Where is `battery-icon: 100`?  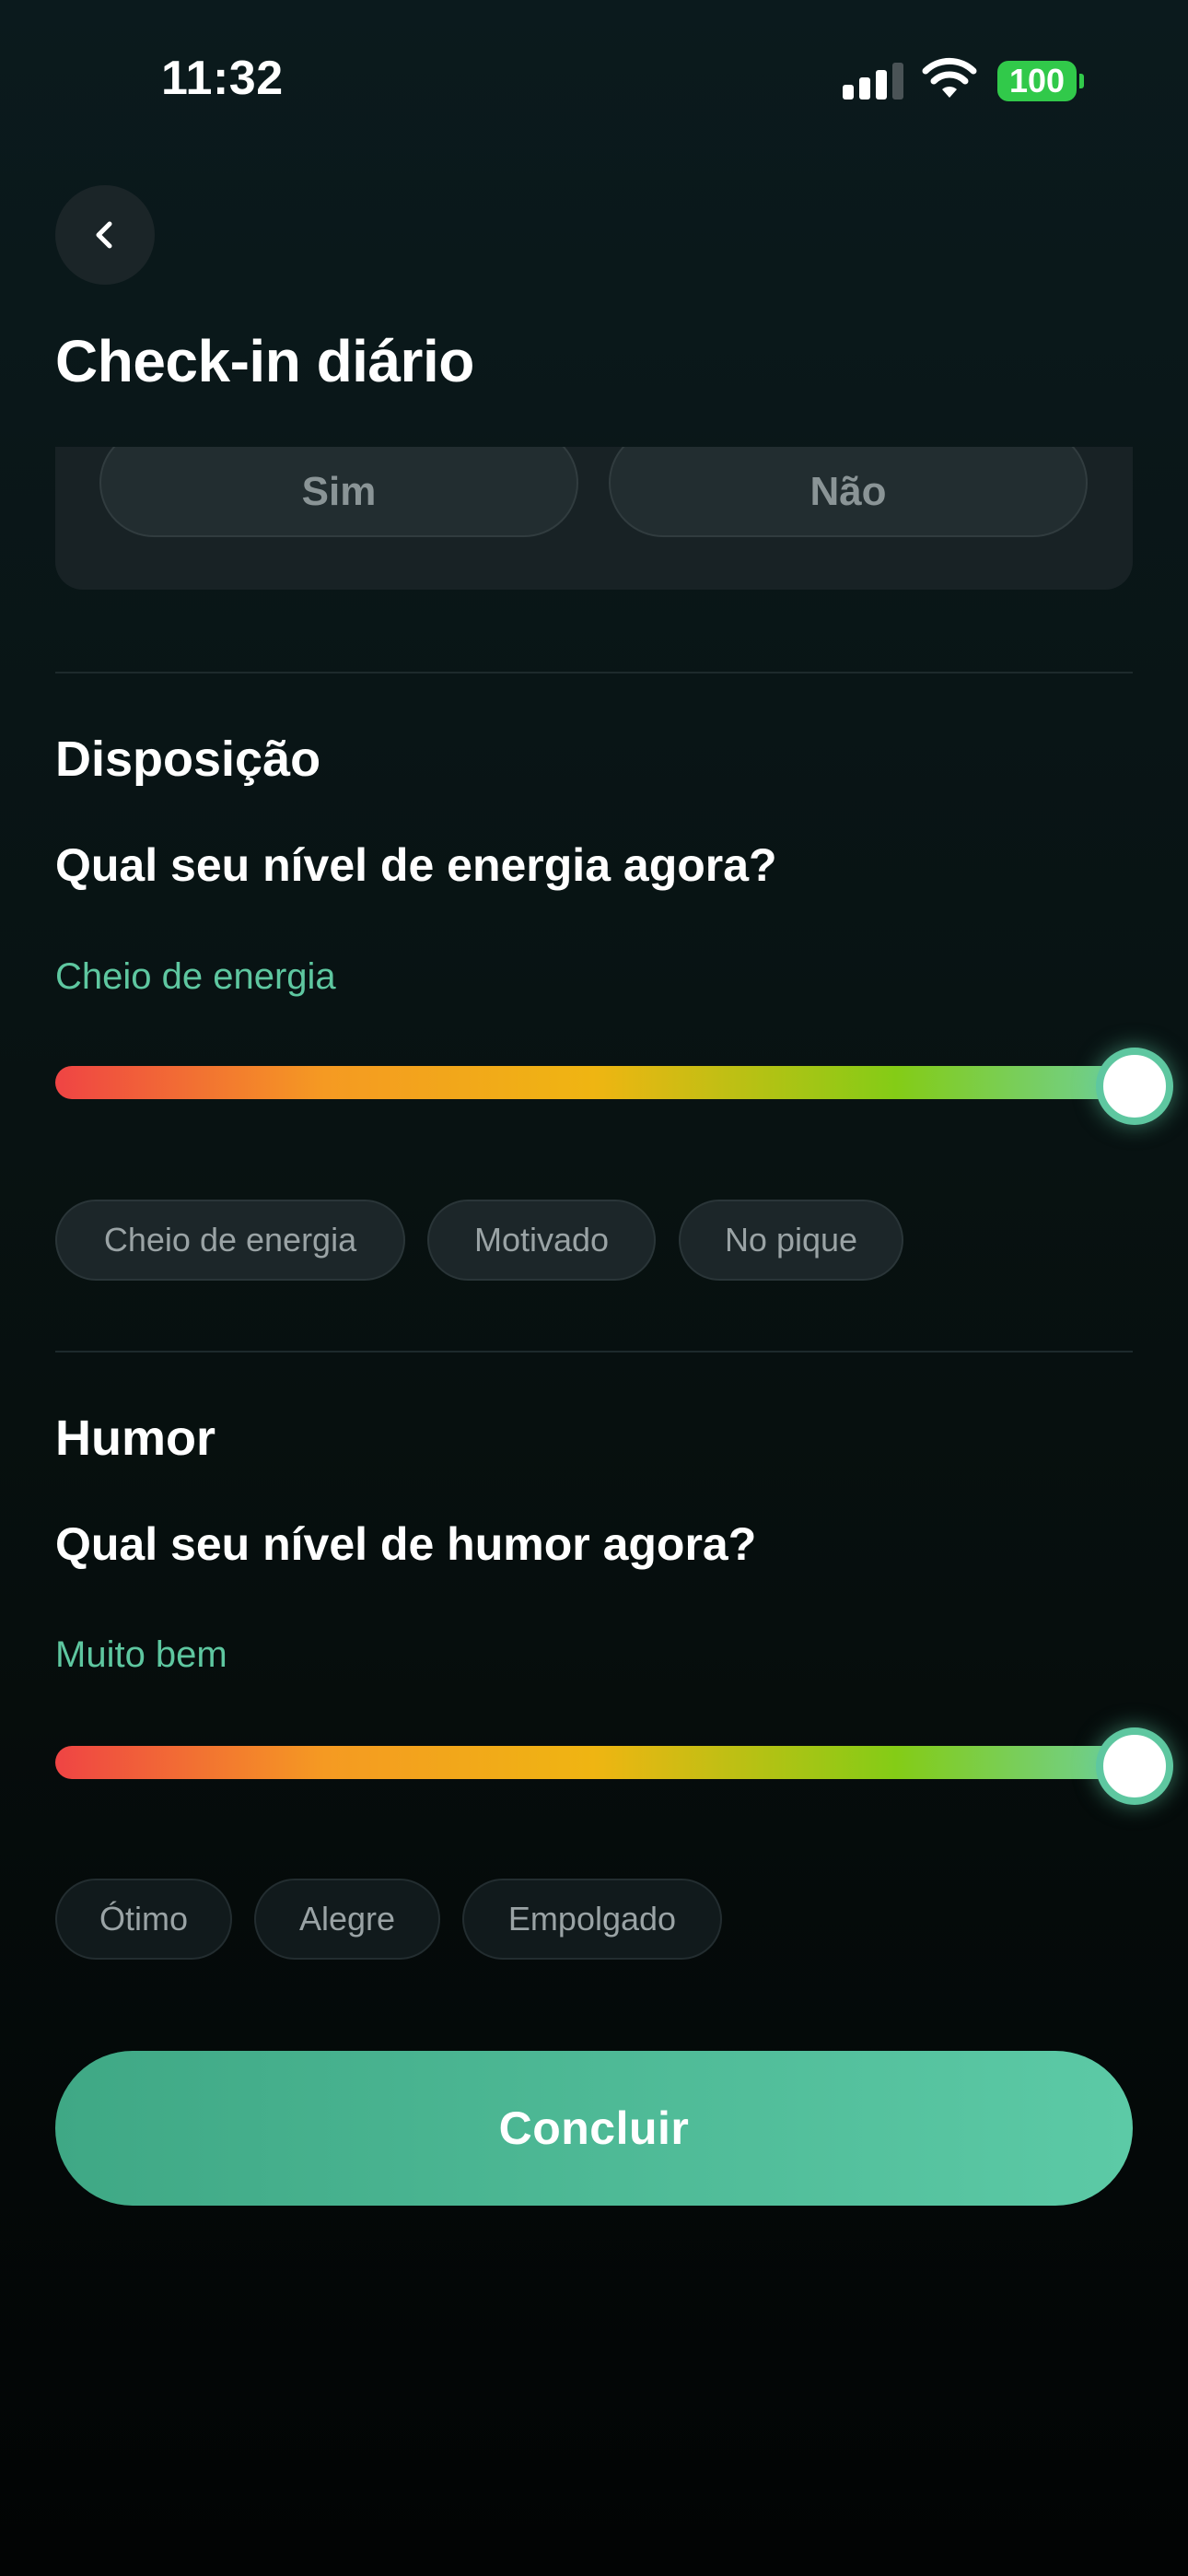 battery-icon: 100 is located at coordinates (1037, 81).